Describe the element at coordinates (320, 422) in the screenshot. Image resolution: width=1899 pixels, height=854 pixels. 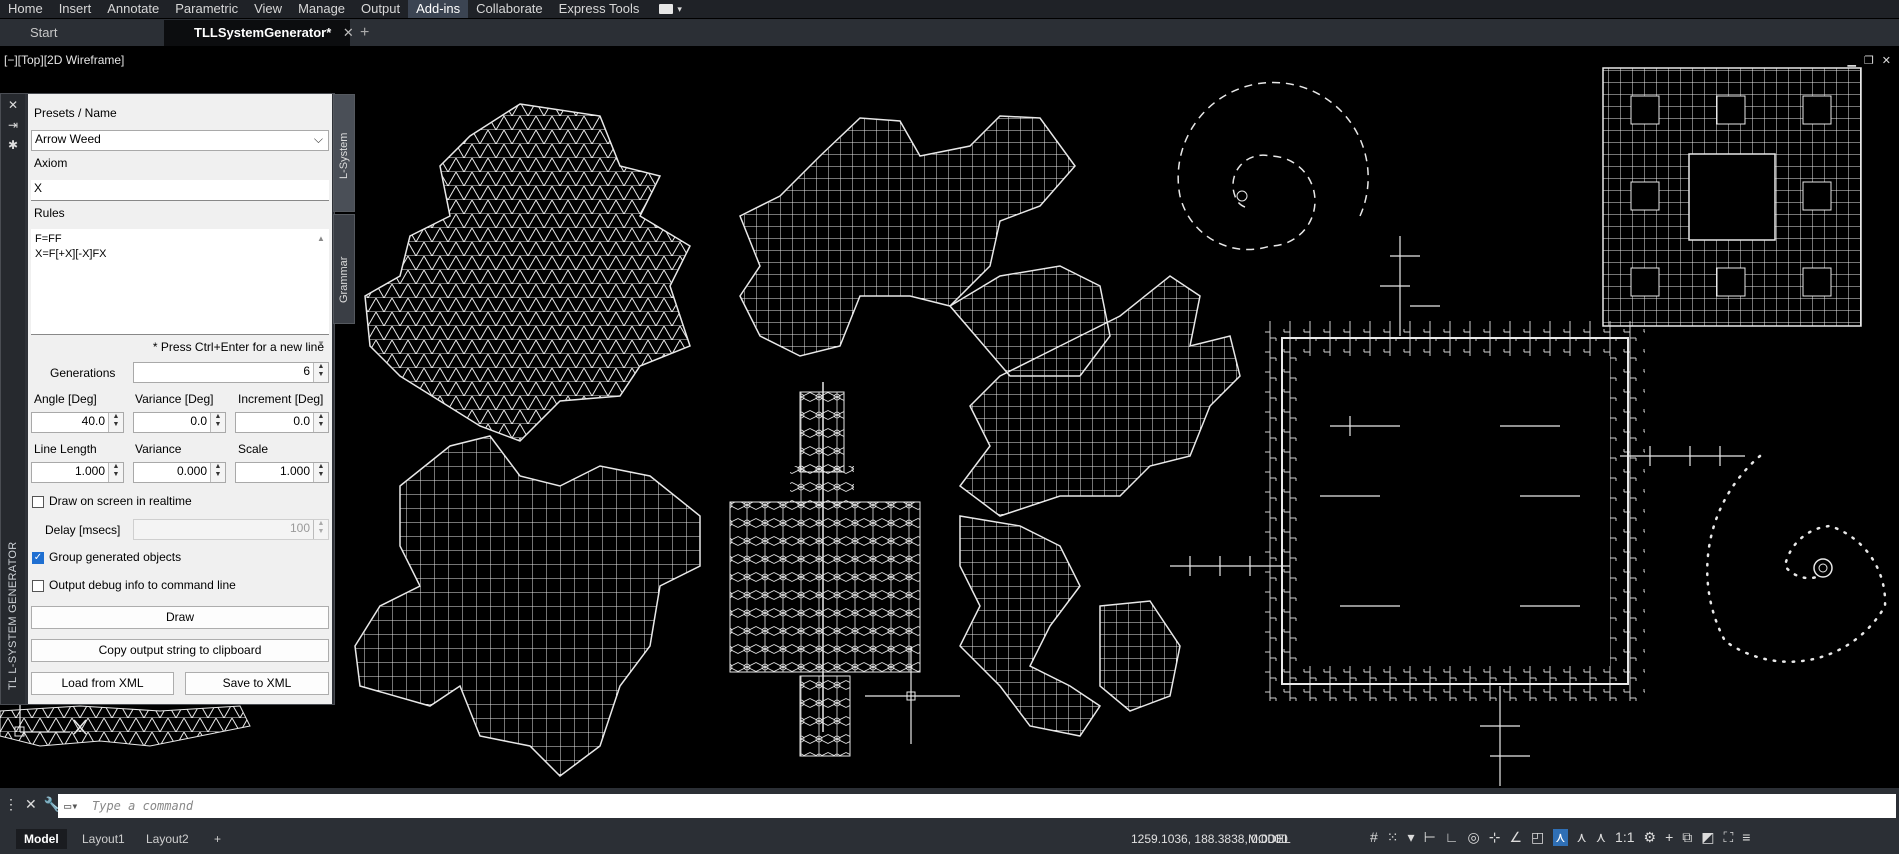
I see `increment-spinner: ▲ ▼` at that location.